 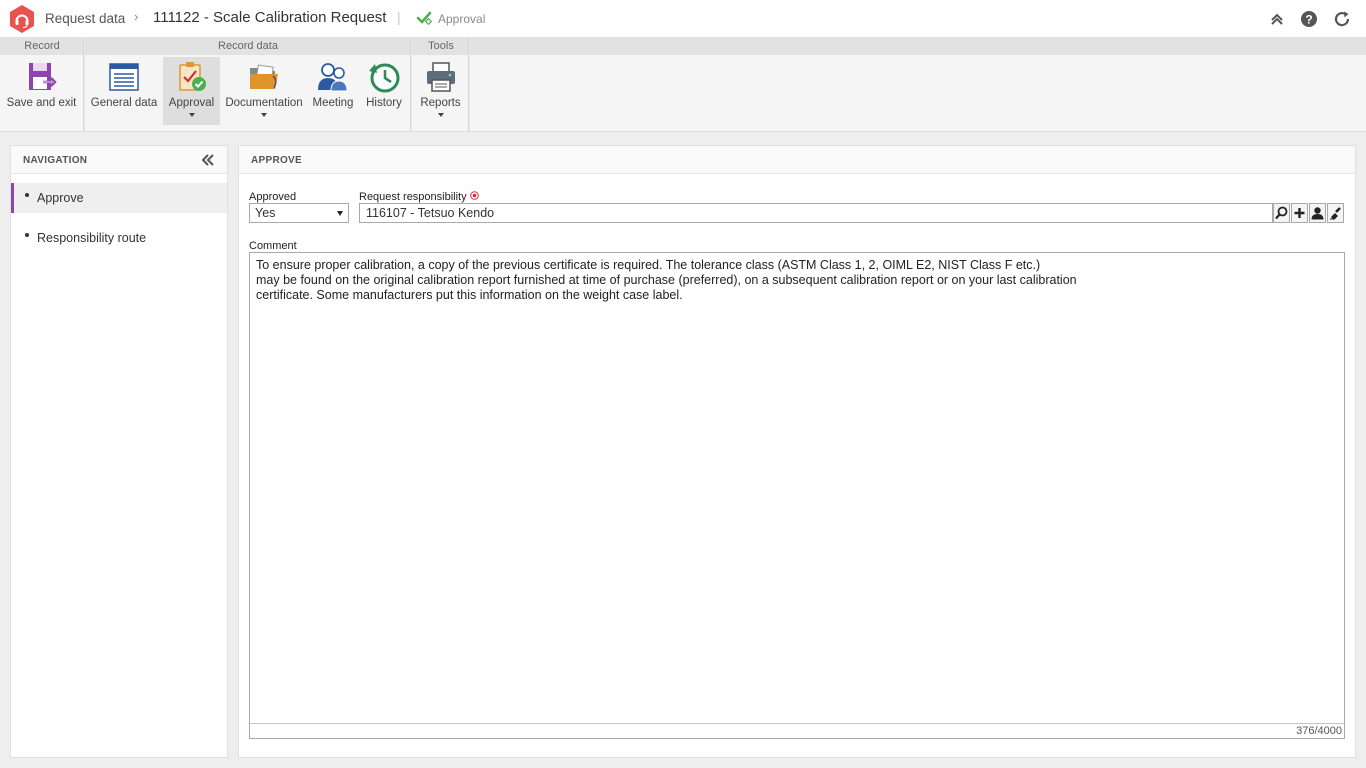 What do you see at coordinates (440, 103) in the screenshot?
I see `reports-label: Reports` at bounding box center [440, 103].